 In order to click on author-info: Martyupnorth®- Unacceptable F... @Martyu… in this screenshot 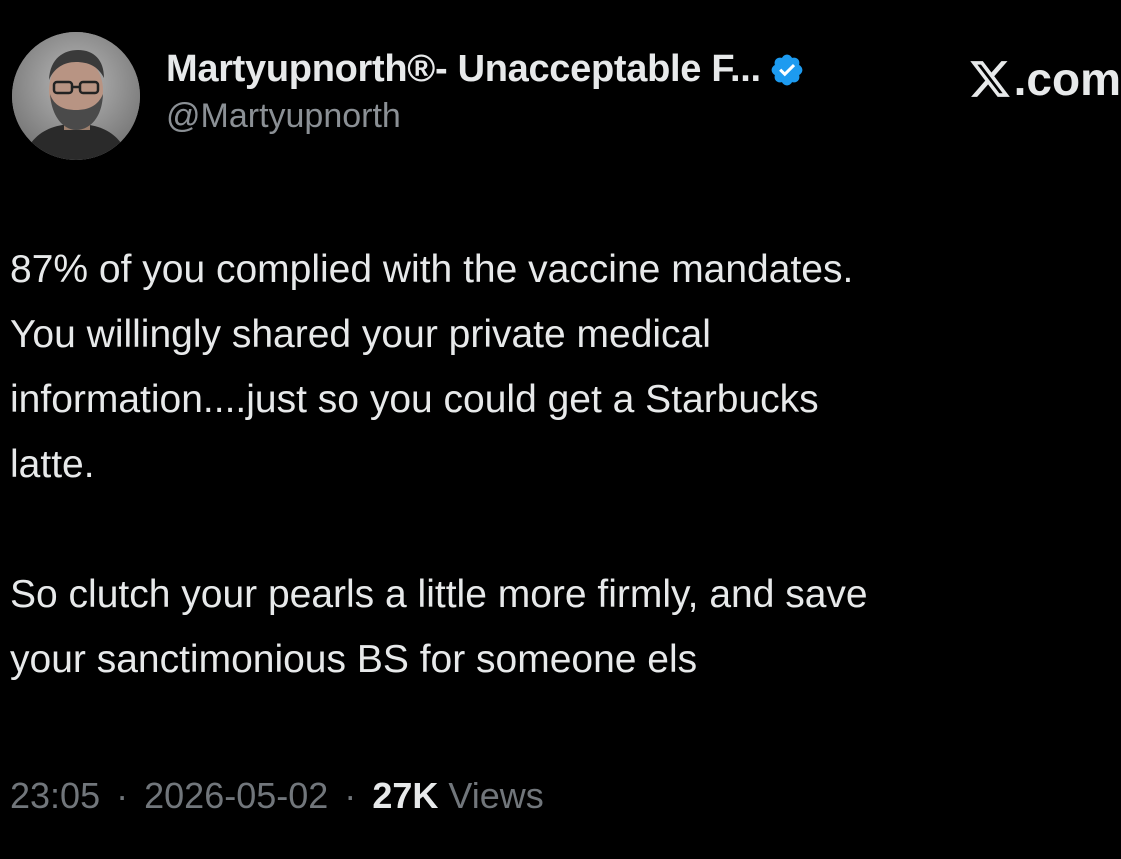, I will do `click(551, 92)`.